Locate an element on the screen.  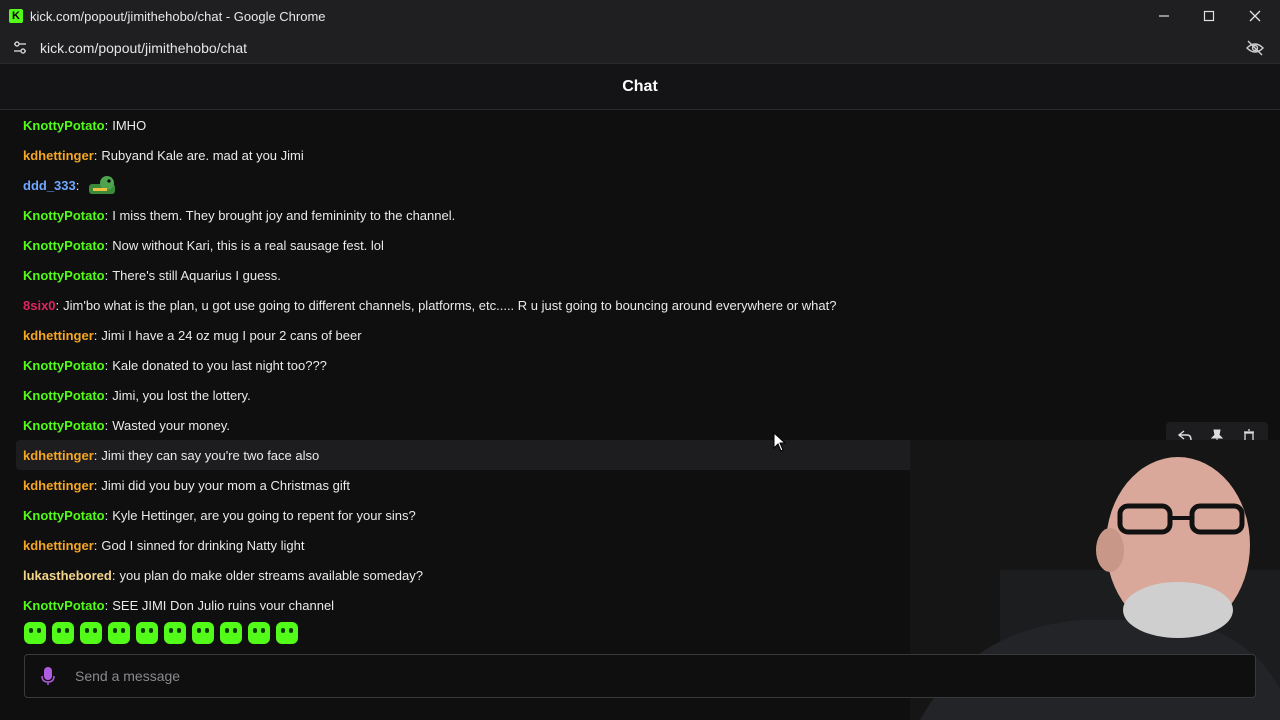
chat-header: Chat is located at coordinates (640, 87).